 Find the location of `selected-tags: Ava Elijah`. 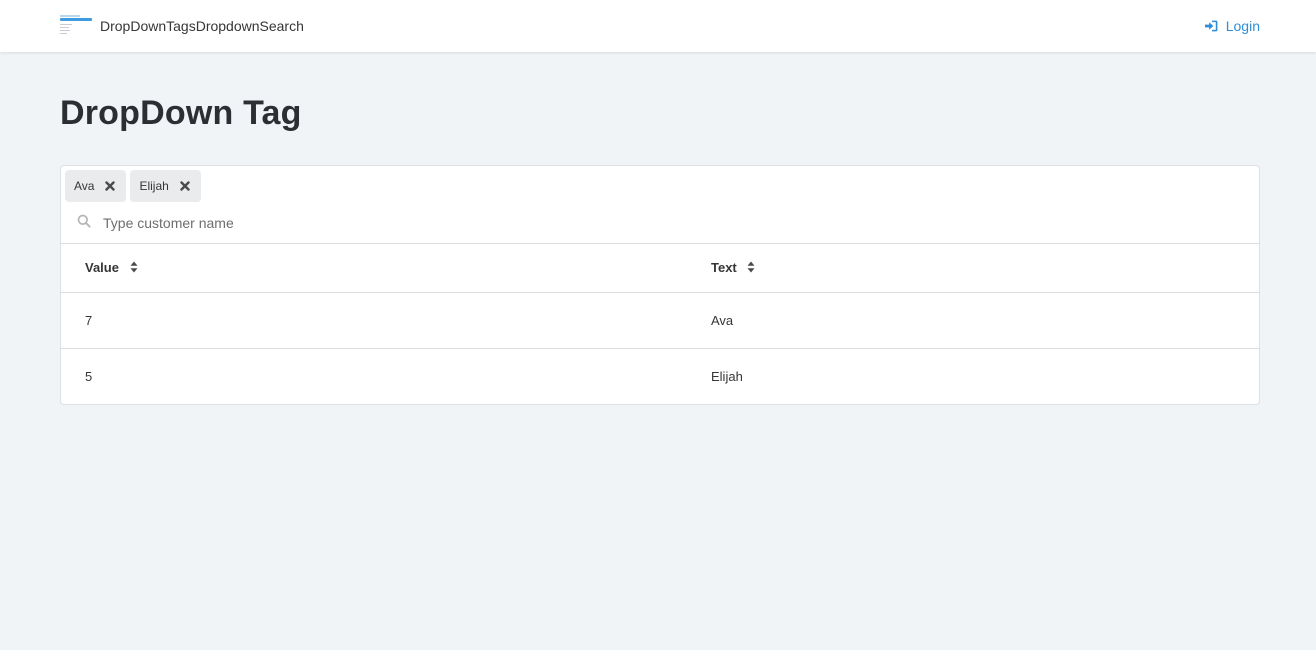

selected-tags: Ava Elijah is located at coordinates (660, 186).